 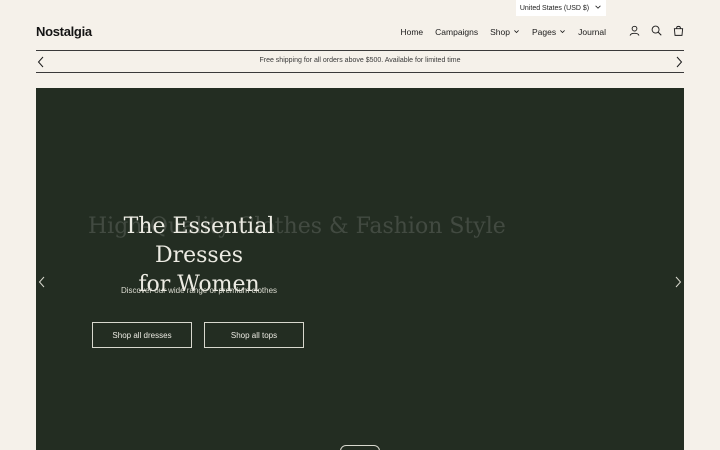 I want to click on nav-label: Pages, so click(x=544, y=32).